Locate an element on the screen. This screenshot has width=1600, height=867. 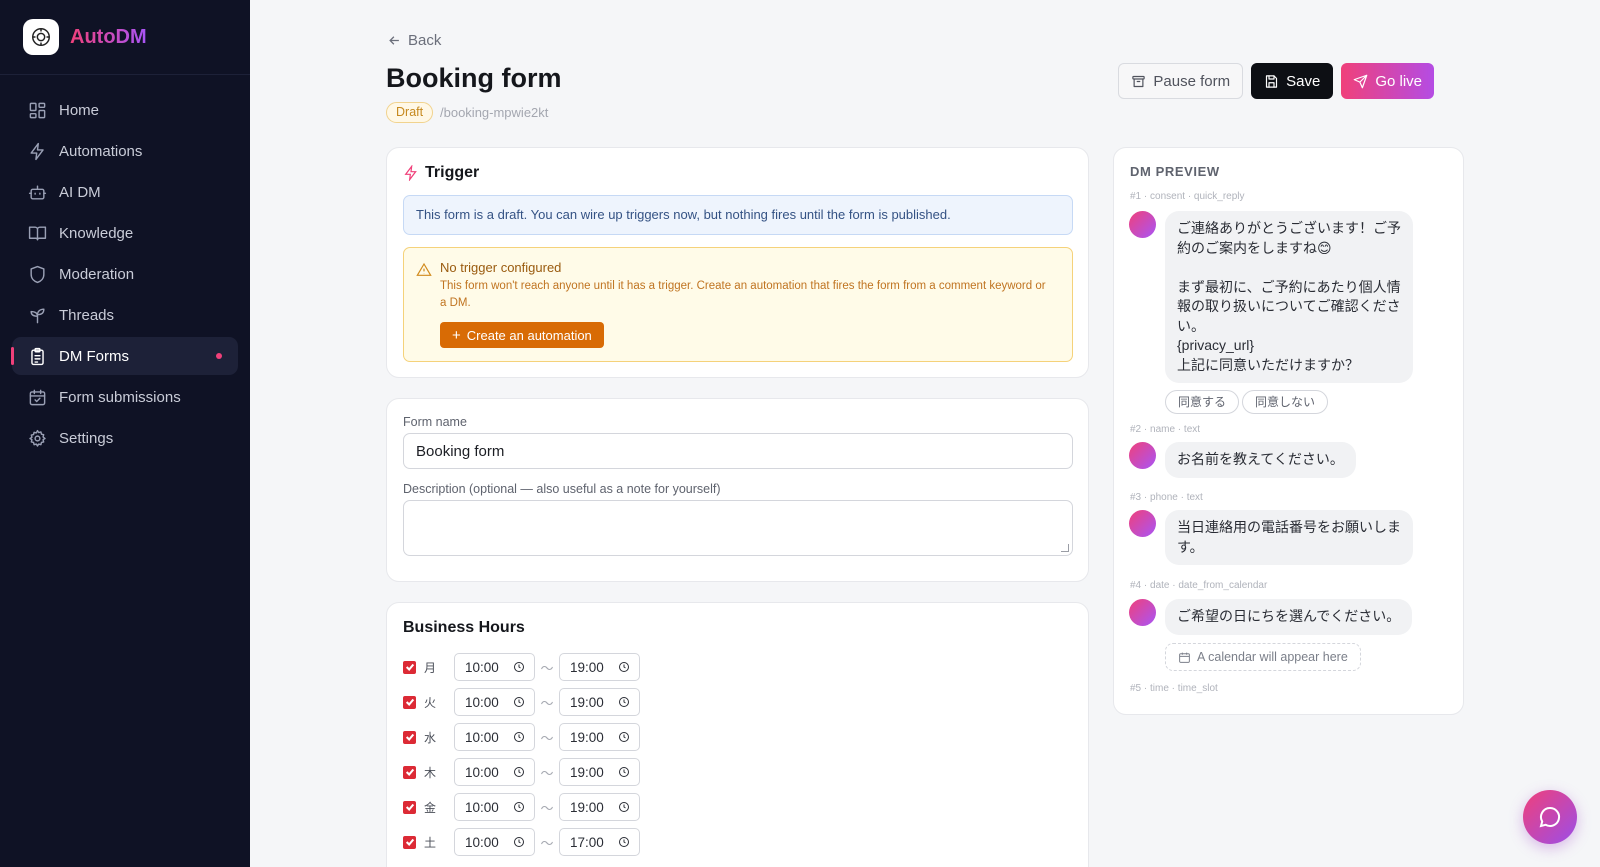
sidebar-item-form-submissions: Form submissions is located at coordinates (125, 397).